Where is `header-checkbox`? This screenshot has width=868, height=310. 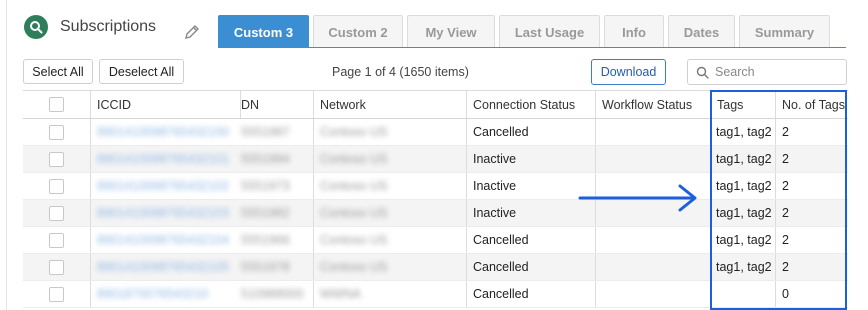
header-checkbox is located at coordinates (56, 104).